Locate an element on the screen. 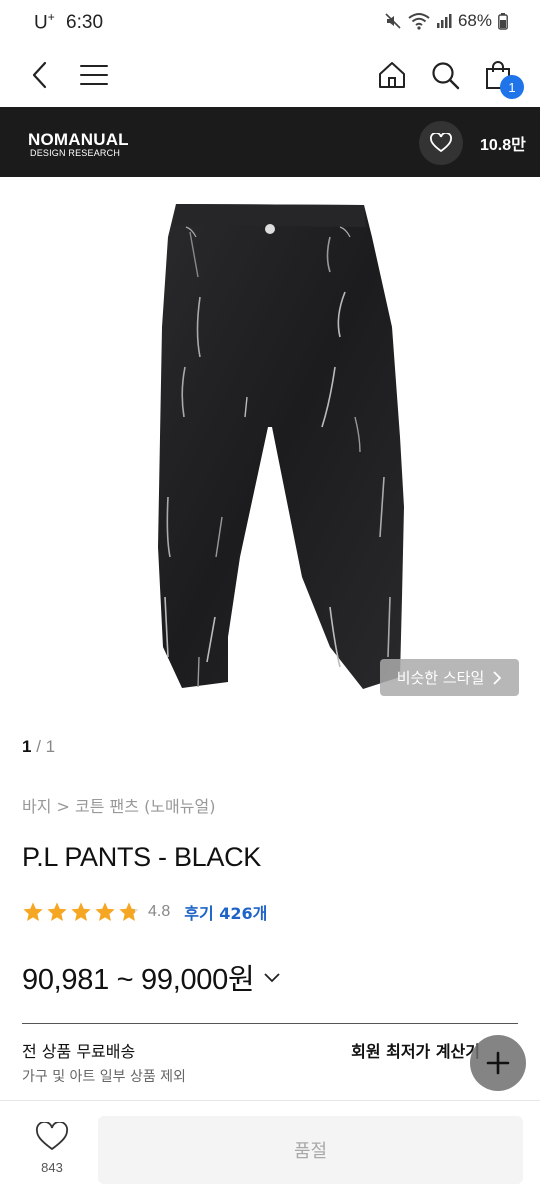 Image resolution: width=540 pixels, height=1200 pixels. wishlist-button: 843 is located at coordinates (52, 1151).